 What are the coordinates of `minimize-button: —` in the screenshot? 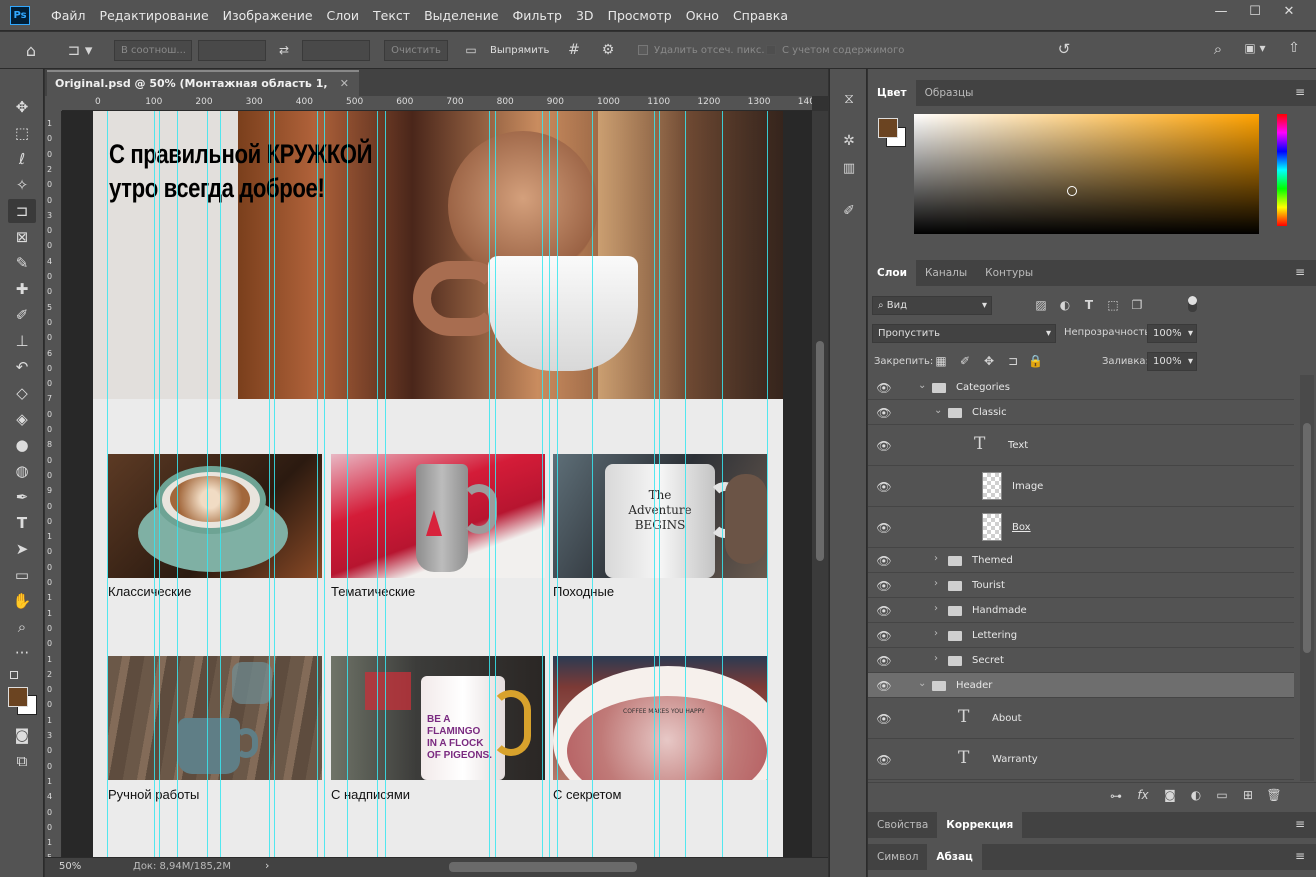 It's located at (1221, 12).